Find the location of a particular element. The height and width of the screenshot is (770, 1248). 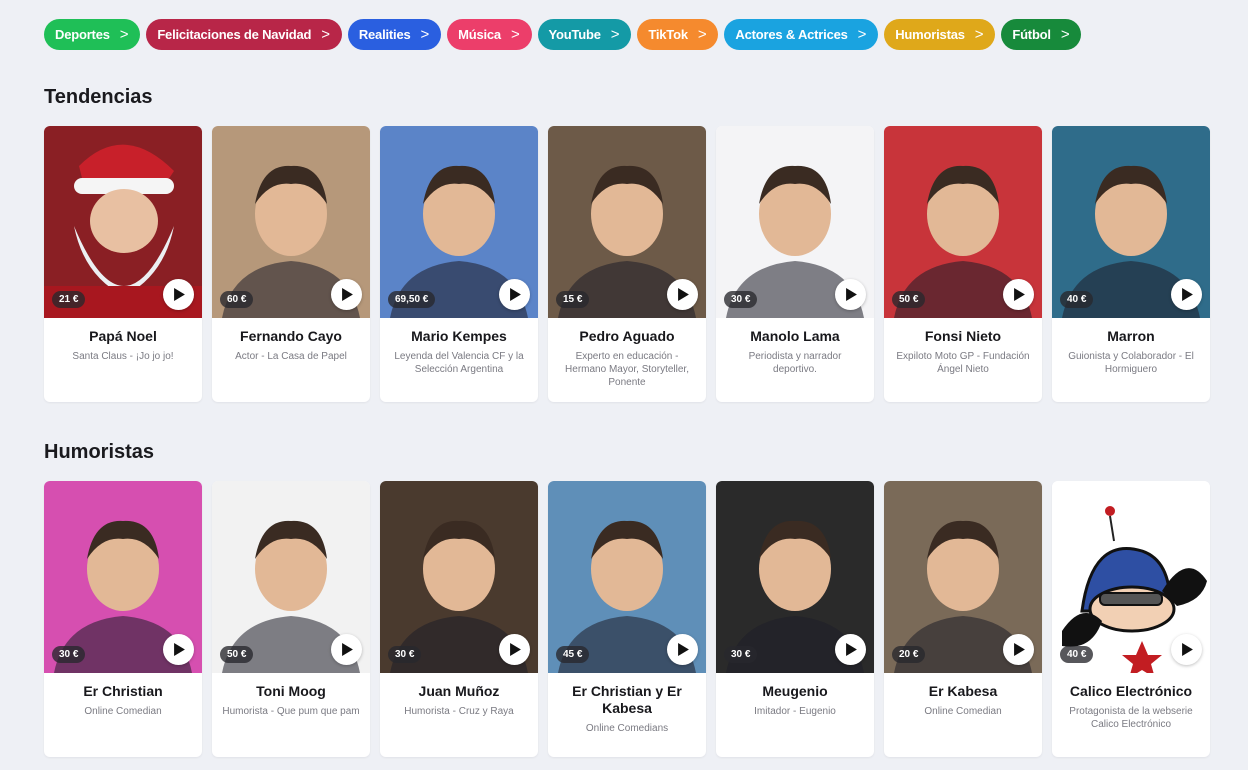

celebrity-photo: 15 € is located at coordinates (627, 222).